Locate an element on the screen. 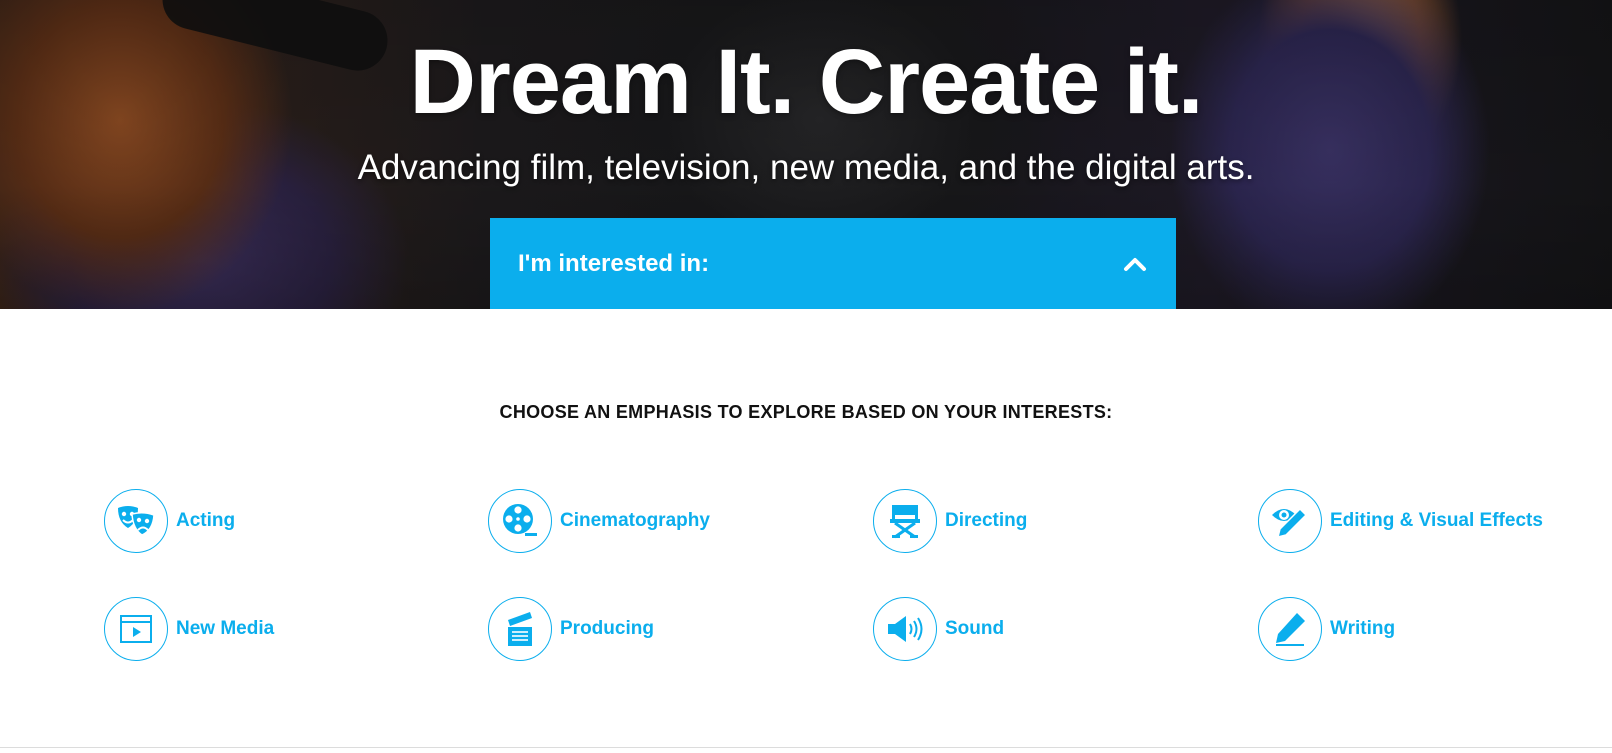  section-divider is located at coordinates (806, 747).